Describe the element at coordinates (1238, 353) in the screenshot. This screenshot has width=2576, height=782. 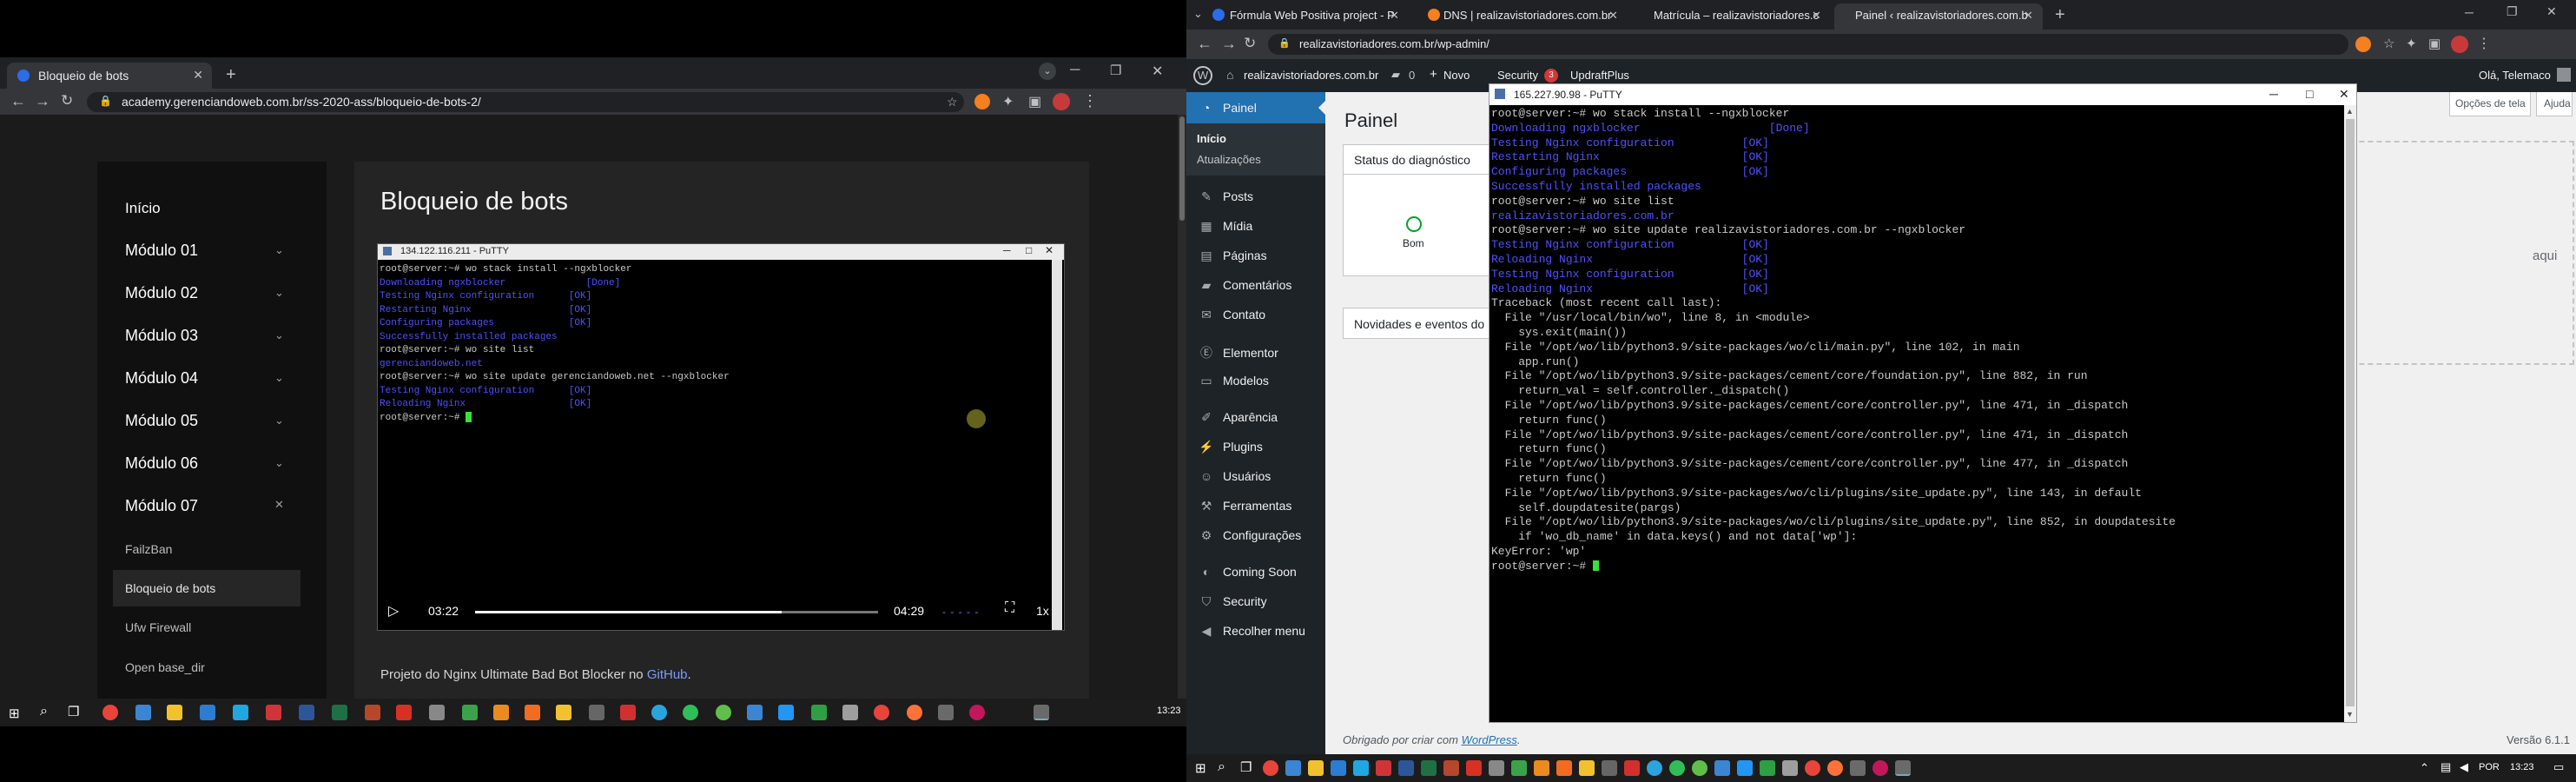
I see `wp-menu-elementor: Ⓔ Elementor` at that location.